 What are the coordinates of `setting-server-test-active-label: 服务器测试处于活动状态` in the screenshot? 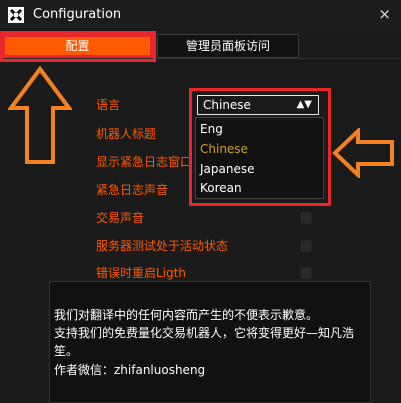 It's located at (162, 246).